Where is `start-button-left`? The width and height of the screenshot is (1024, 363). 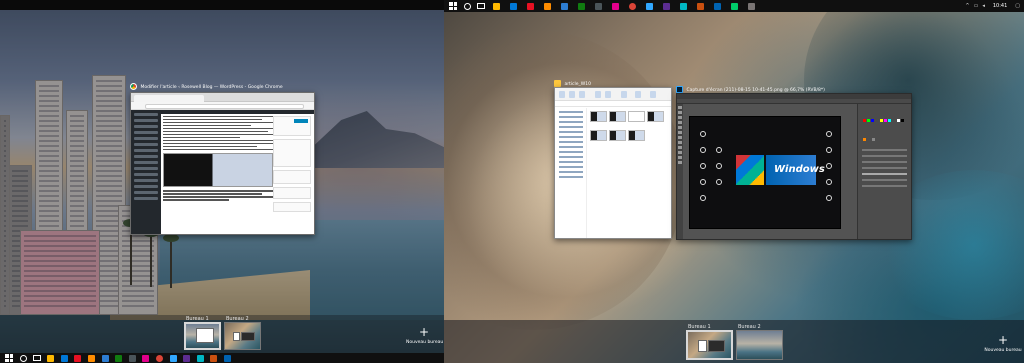
start-button-left is located at coordinates (9, 358).